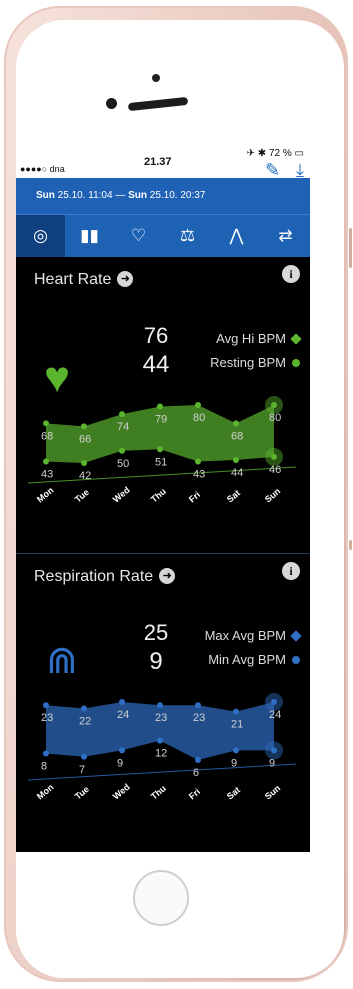 This screenshot has width=353, height=989. I want to click on tab-heart: ♡, so click(138, 236).